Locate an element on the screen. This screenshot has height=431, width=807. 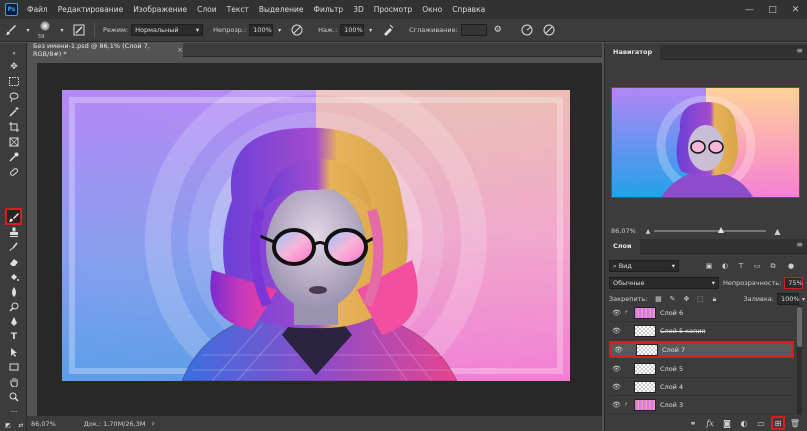
menu-help: Справка is located at coordinates (468, 9).